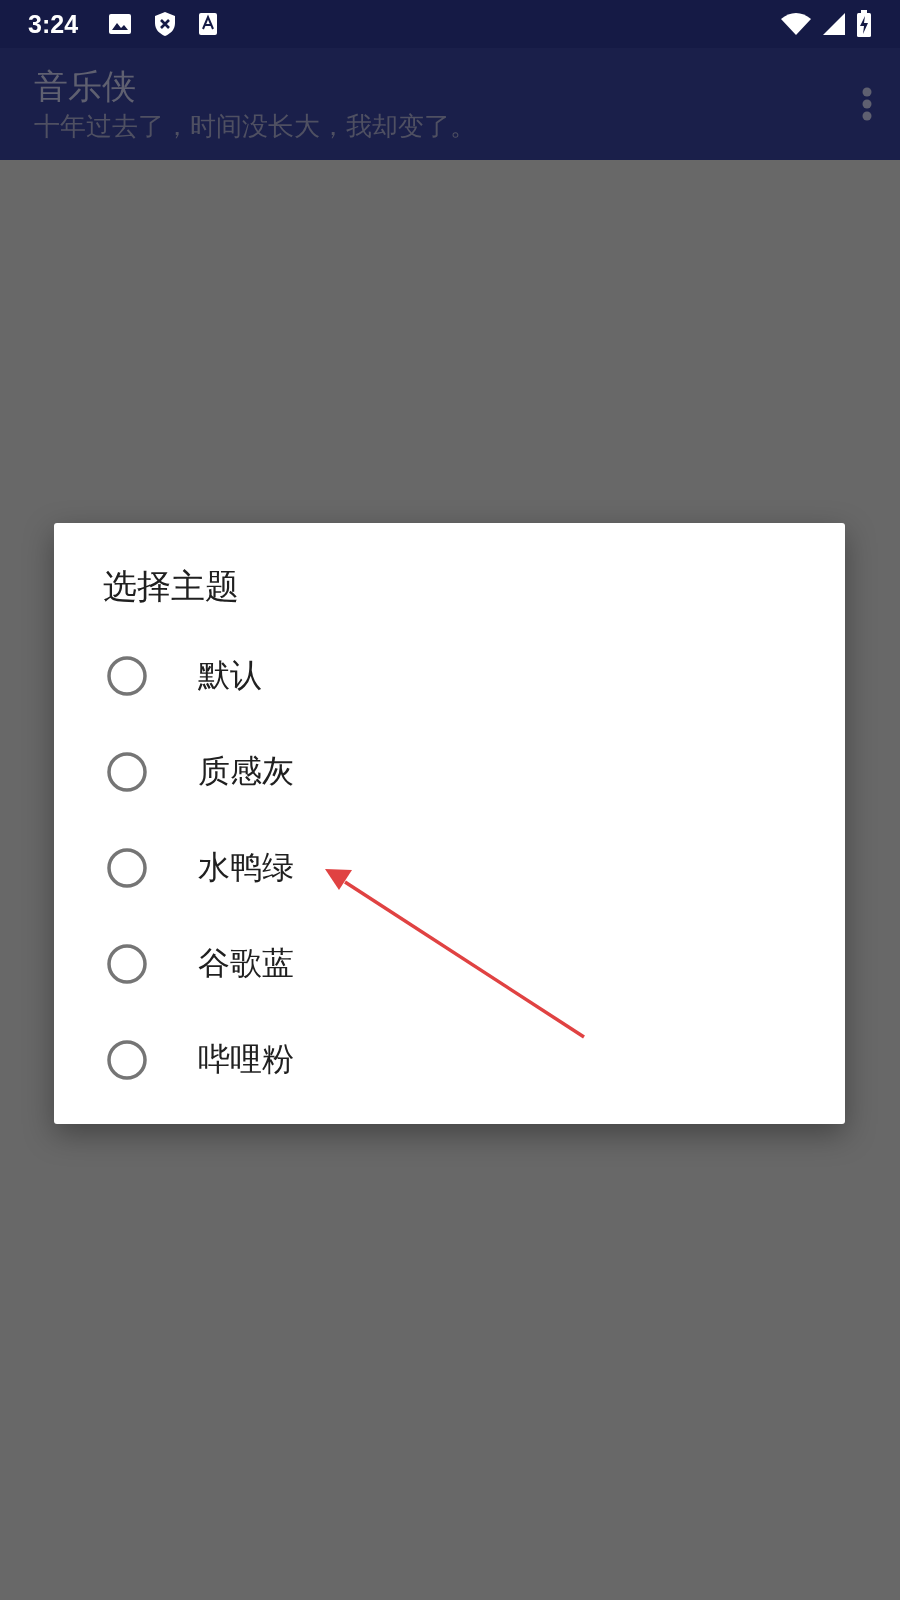 The height and width of the screenshot is (1600, 900). What do you see at coordinates (85, 86) in the screenshot?
I see `app-title: 音乐侠` at bounding box center [85, 86].